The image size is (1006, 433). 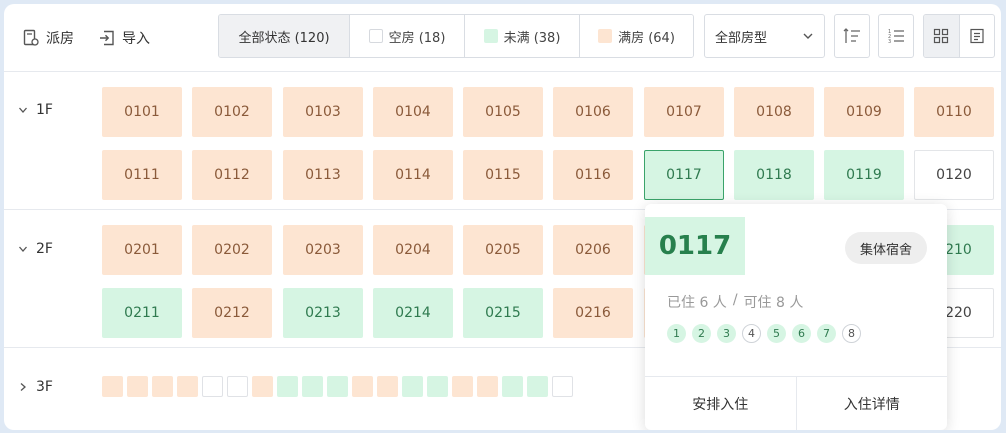 I want to click on filter-all: 全部状态 (120), so click(x=284, y=36).